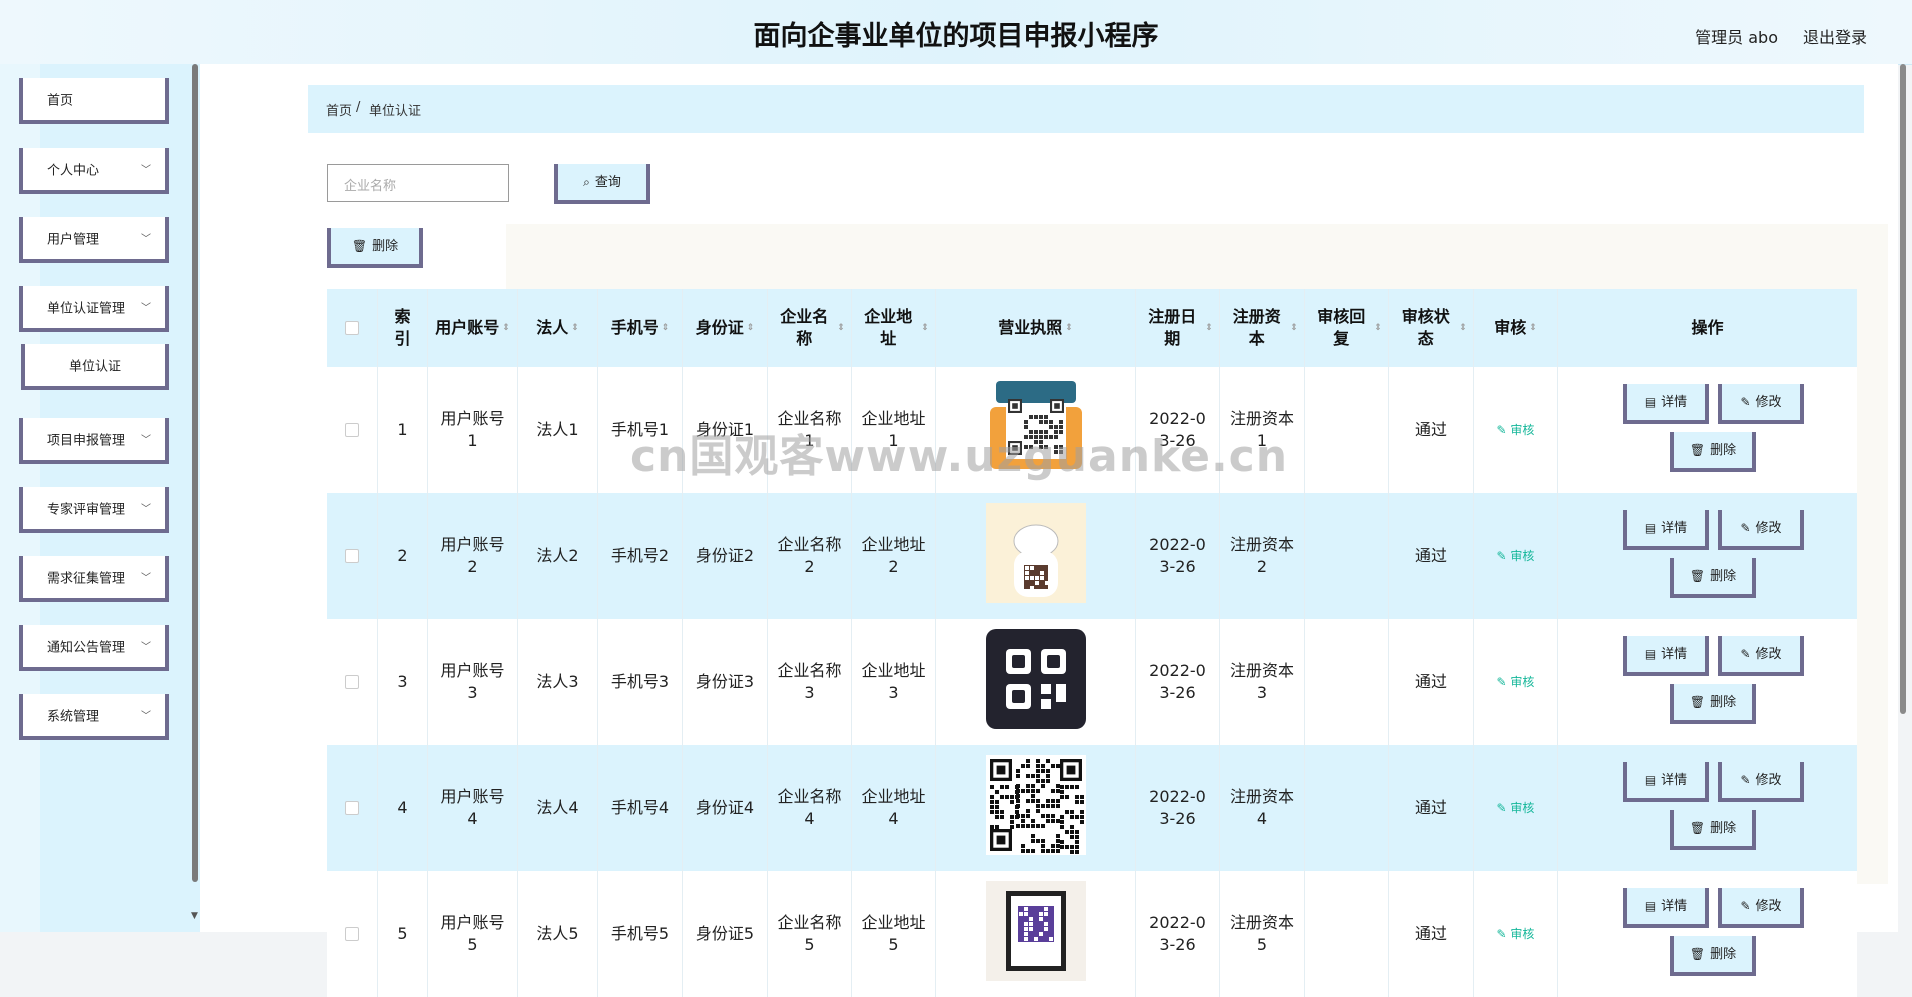 The height and width of the screenshot is (997, 1912). What do you see at coordinates (1522, 808) in the screenshot?
I see `audit-link-label: 审核` at bounding box center [1522, 808].